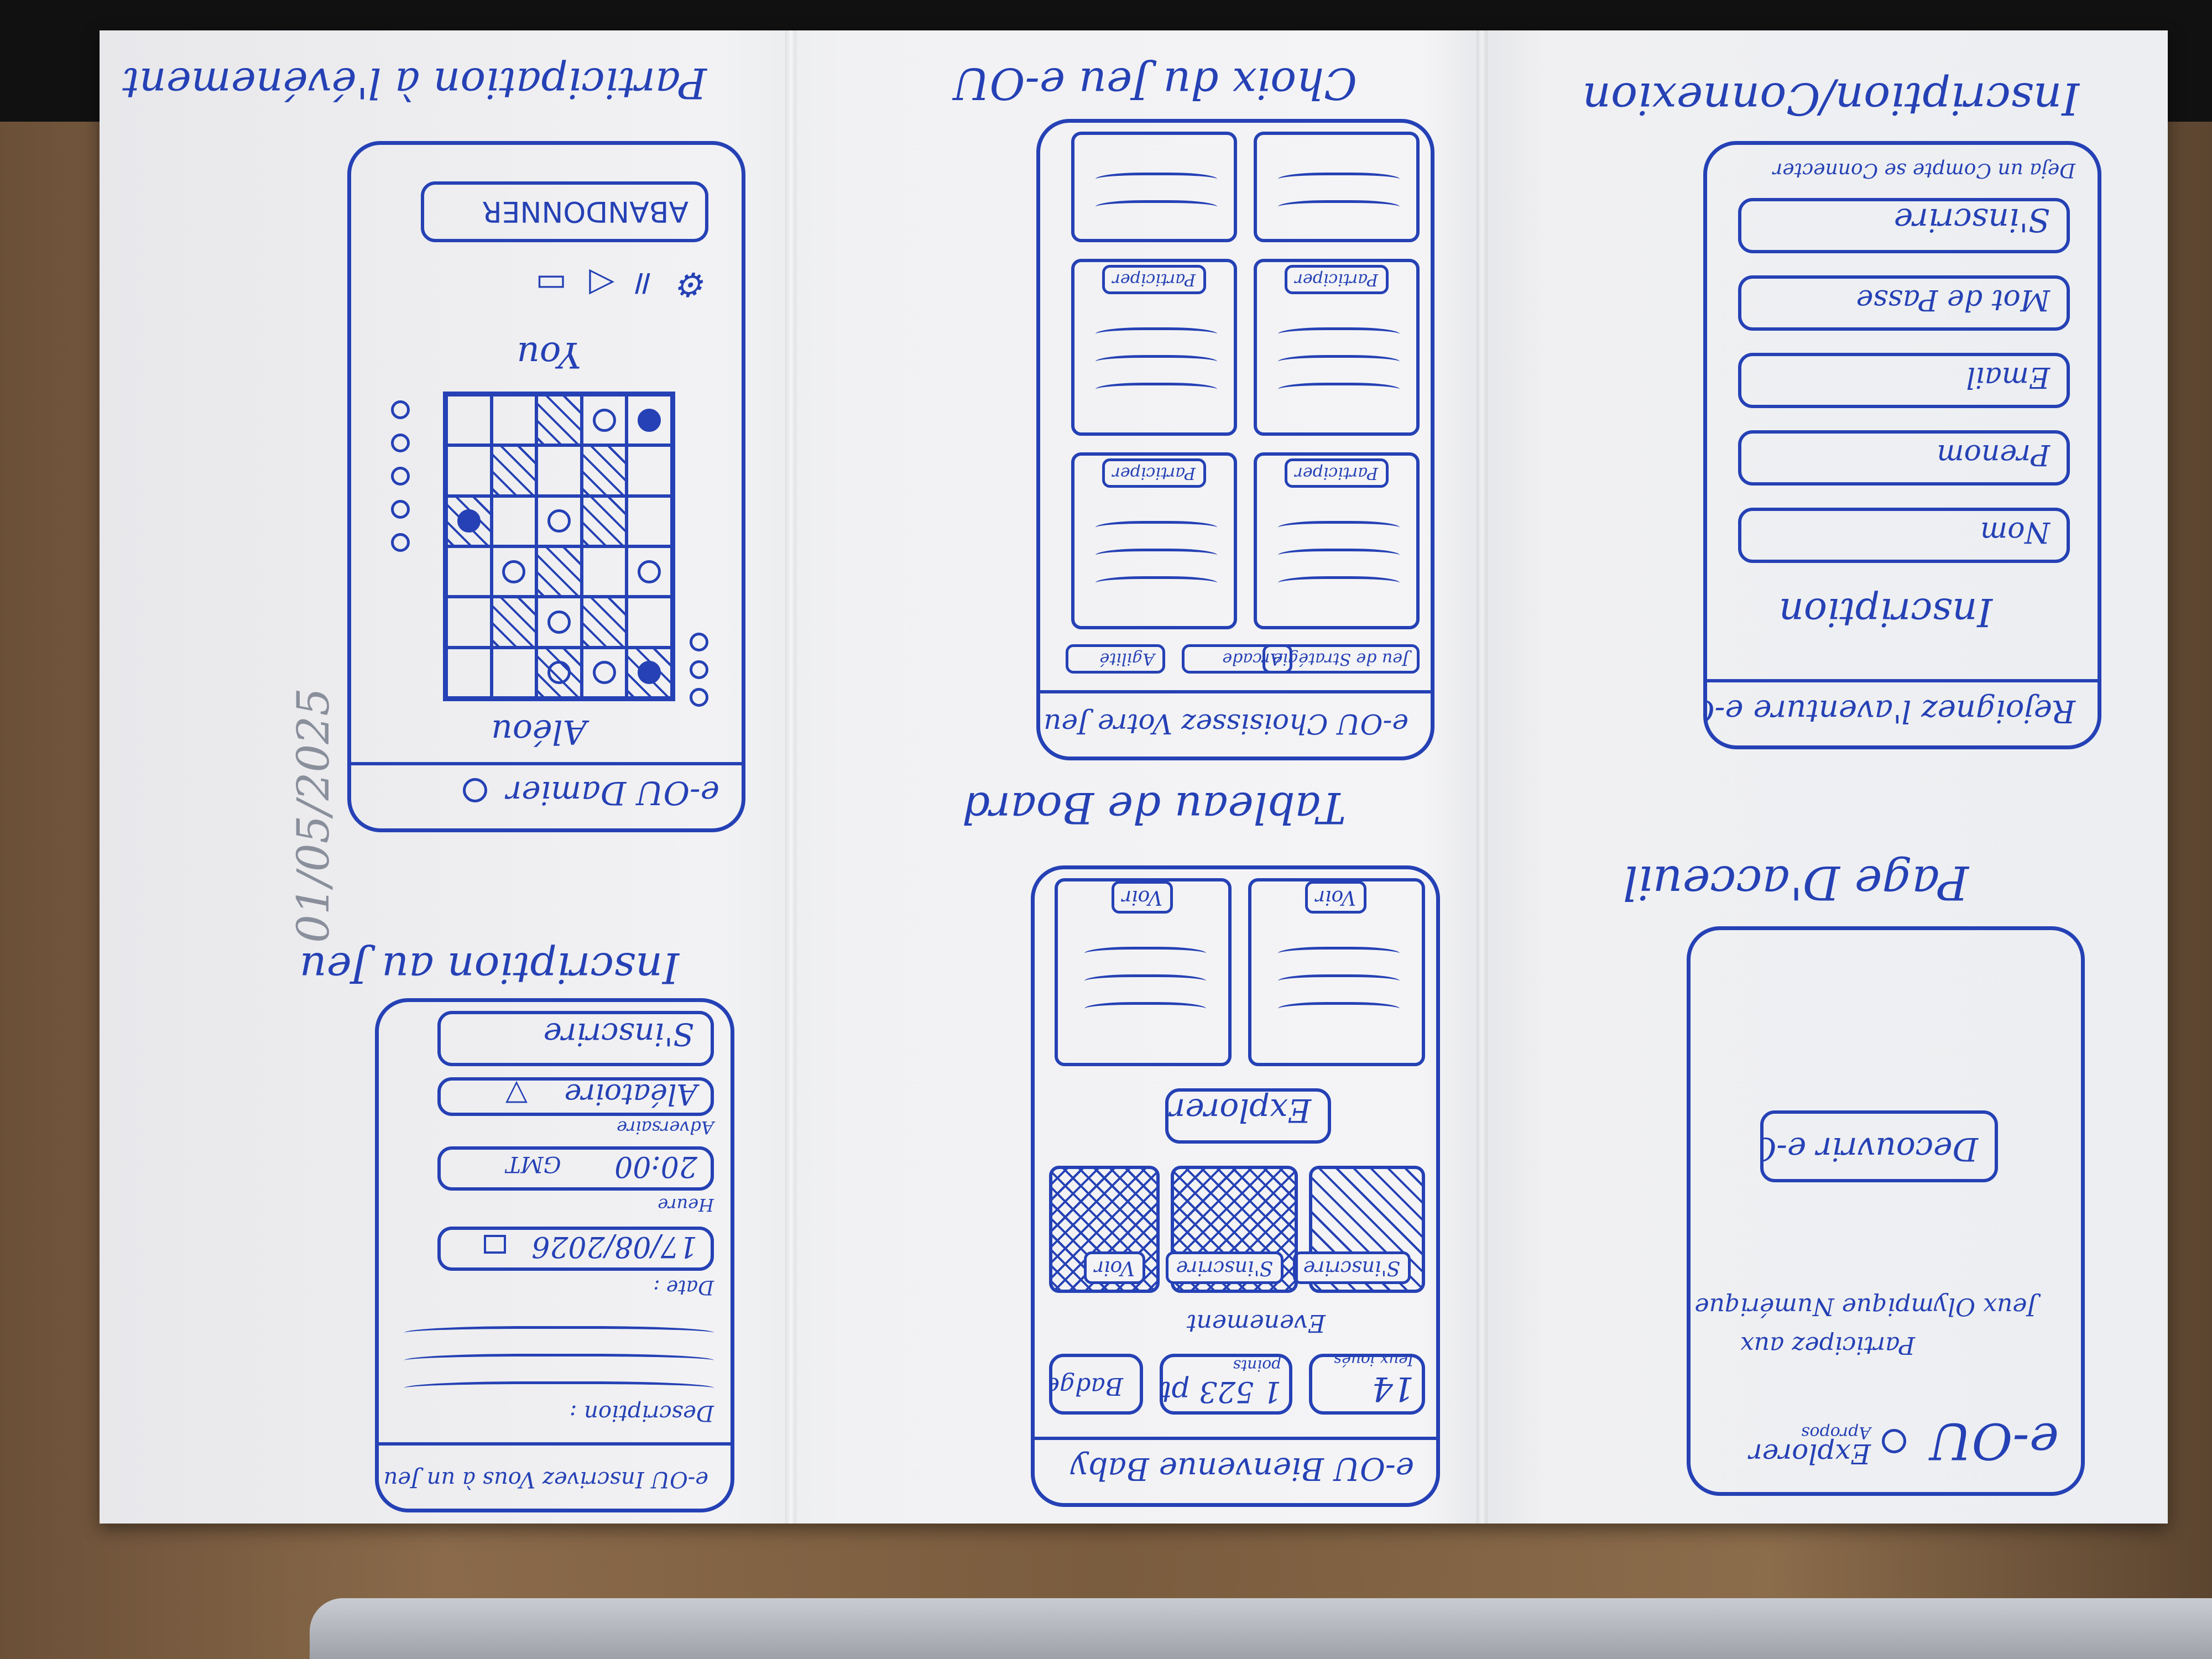 The width and height of the screenshot is (2212, 1659). I want to click on name-field: Nom, so click(1904, 536).